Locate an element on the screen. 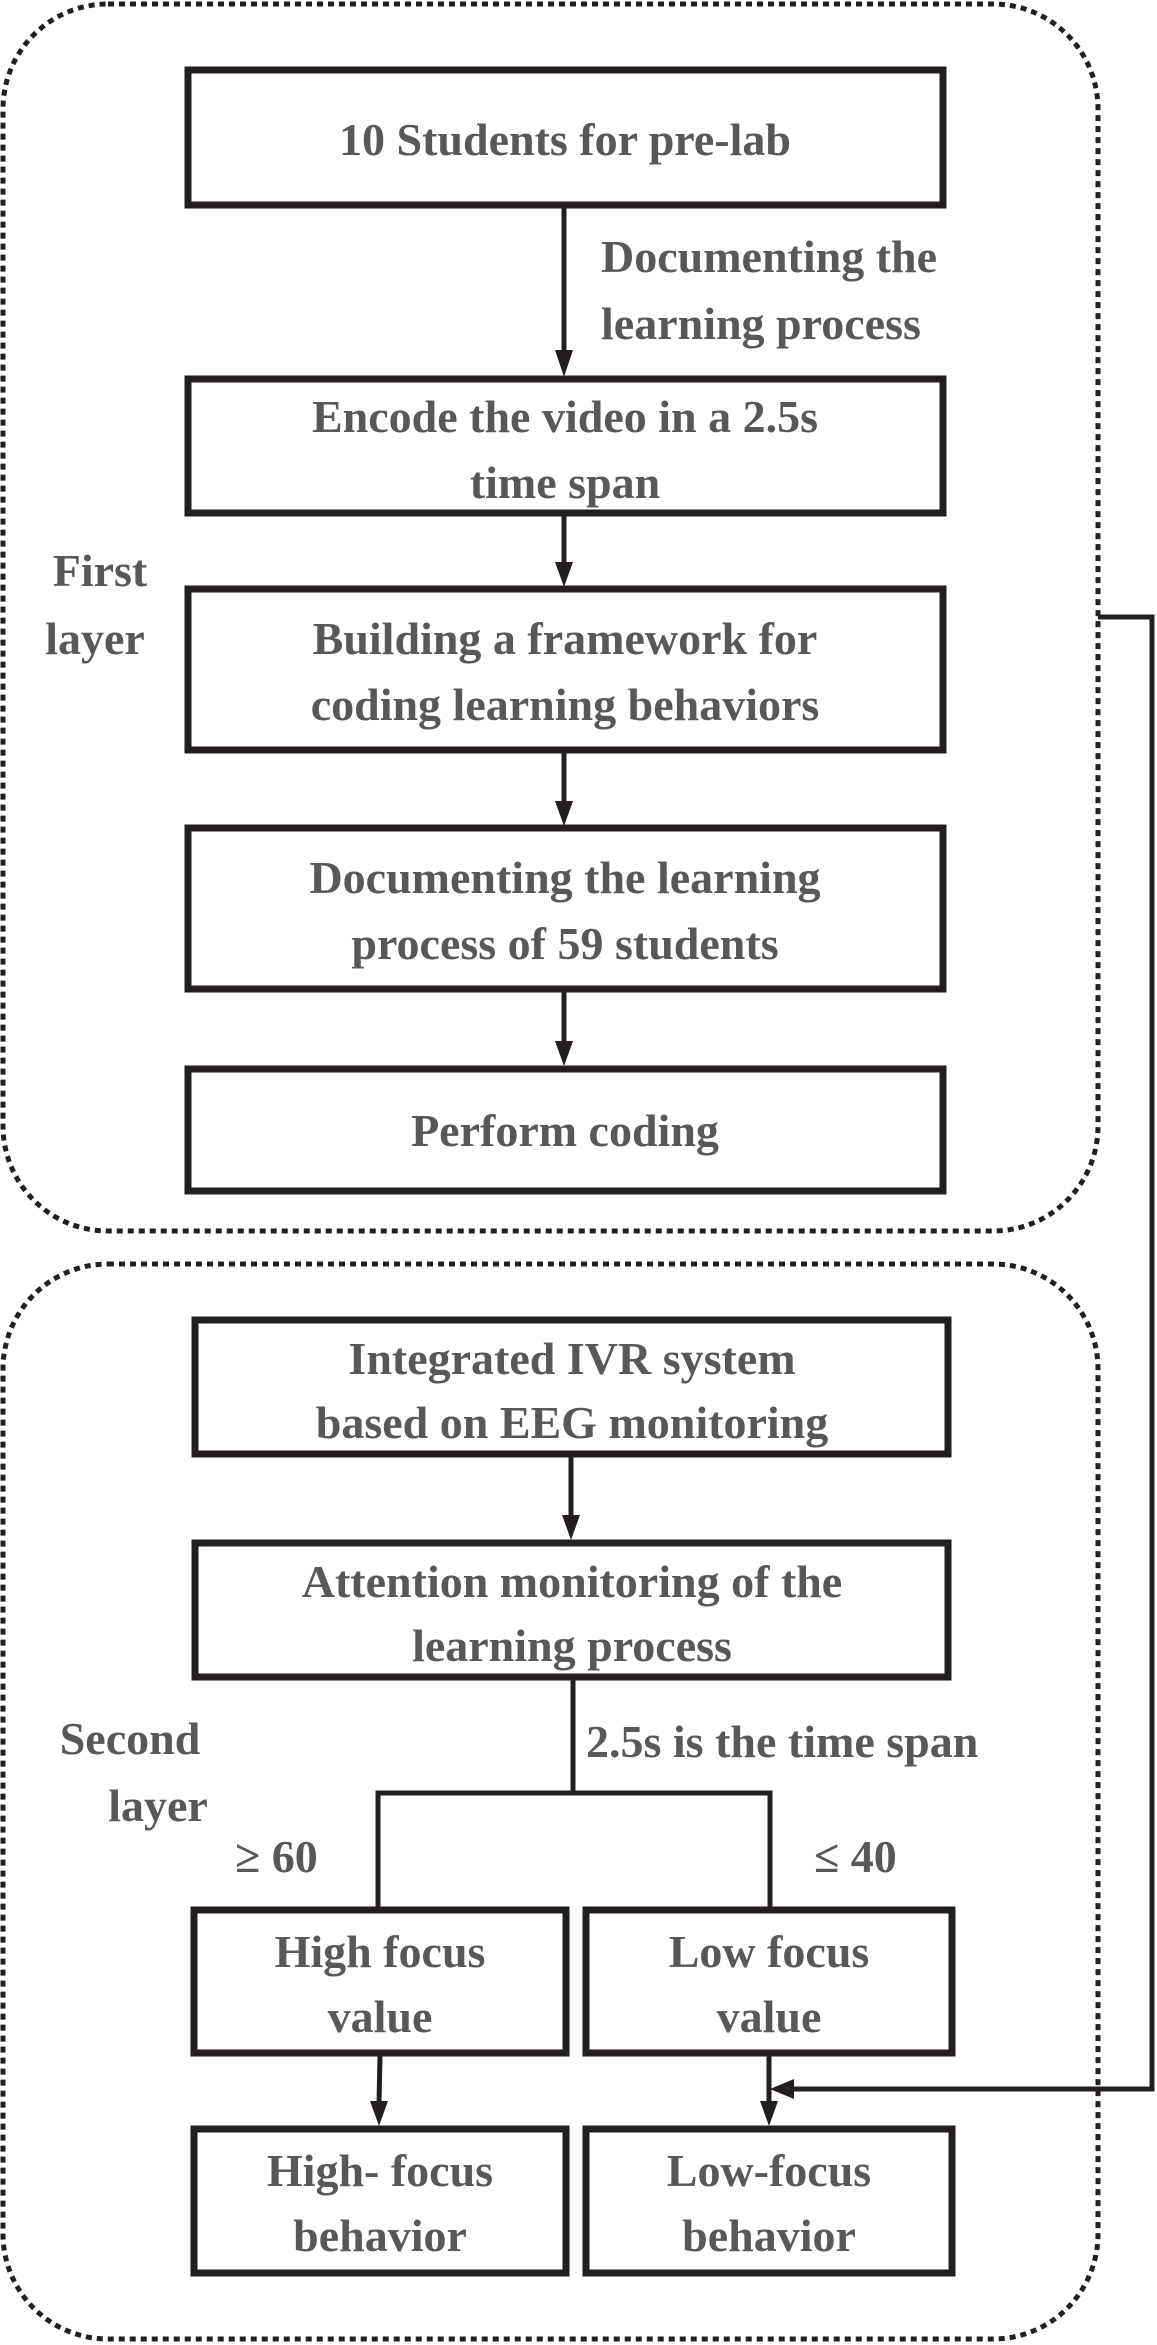 The image size is (1157, 2345). node-low-focus-value-text: Low focus is located at coordinates (769, 1951).